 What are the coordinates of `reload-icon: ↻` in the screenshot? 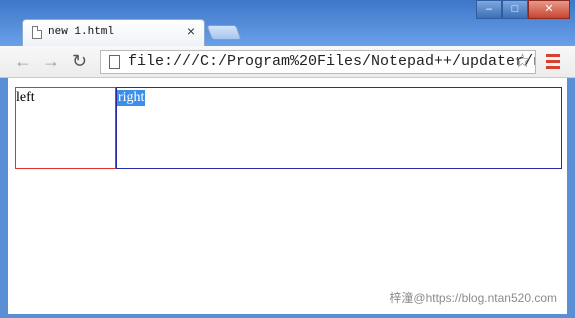 It's located at (79, 61).